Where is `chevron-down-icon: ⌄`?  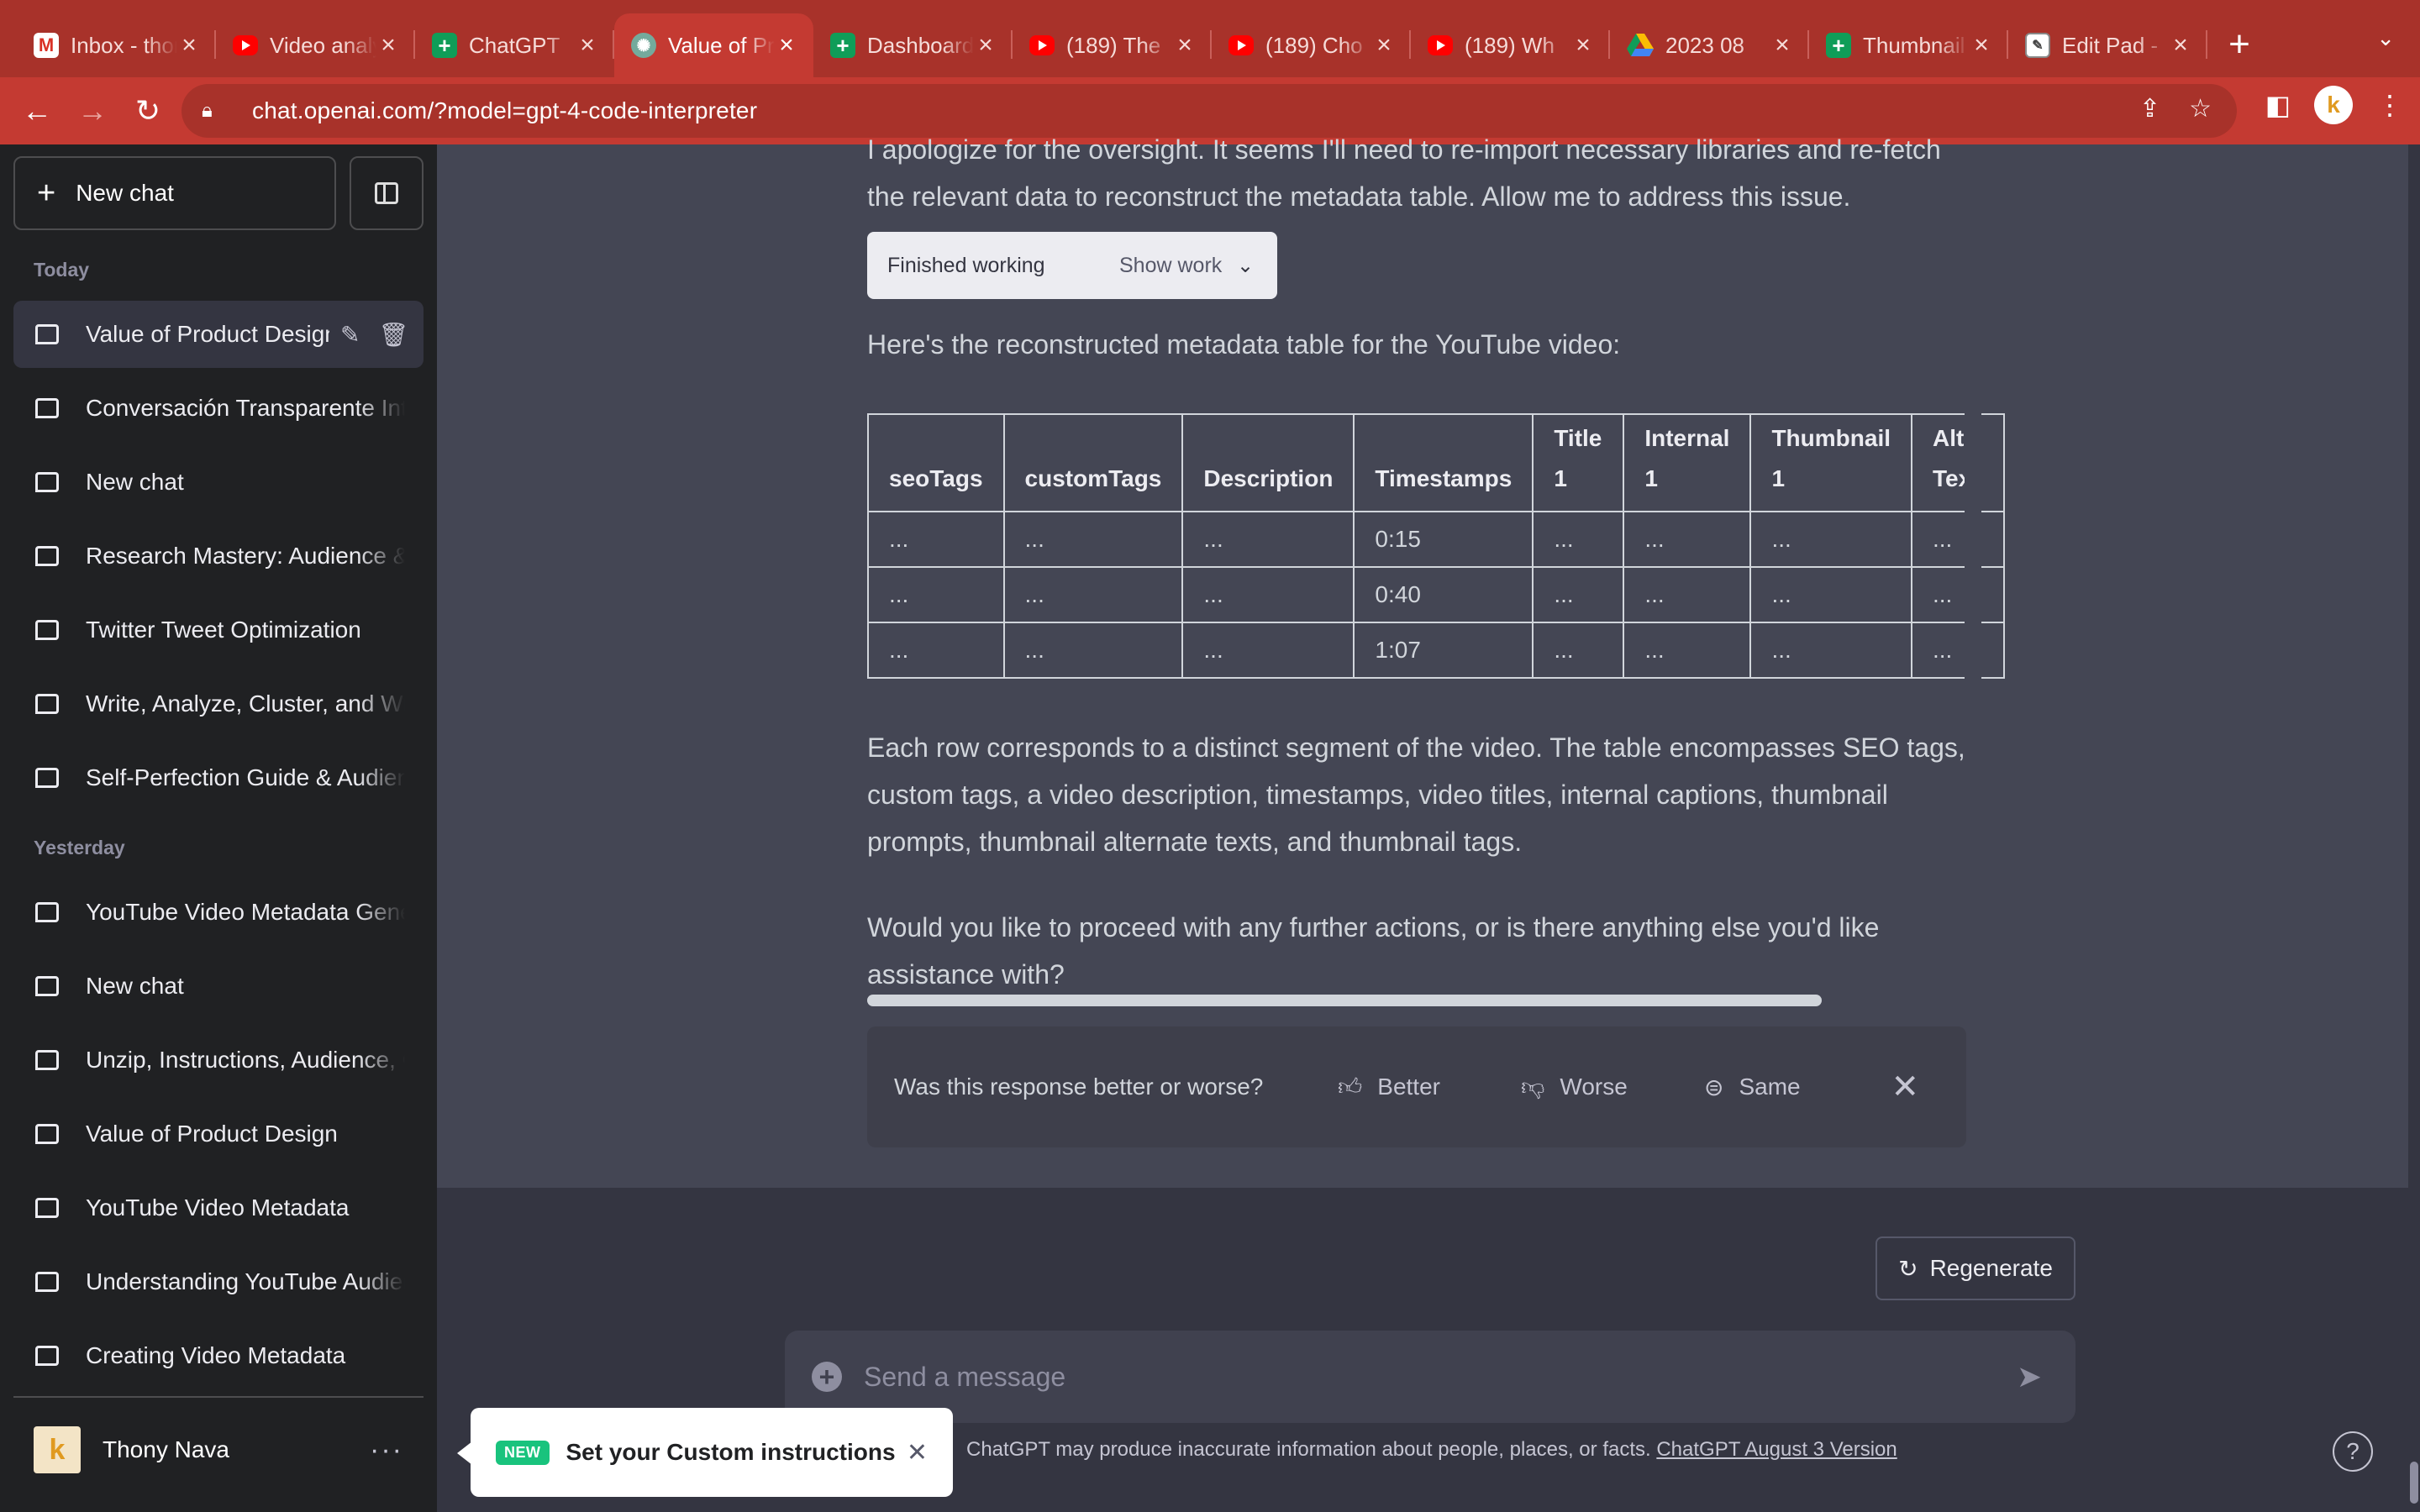
chevron-down-icon: ⌄ is located at coordinates (1245, 266).